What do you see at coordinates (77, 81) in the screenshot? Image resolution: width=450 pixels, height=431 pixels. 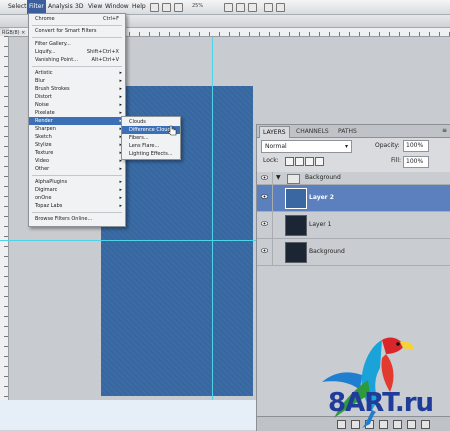 I see `menu-item-blur: Blur ▸` at bounding box center [77, 81].